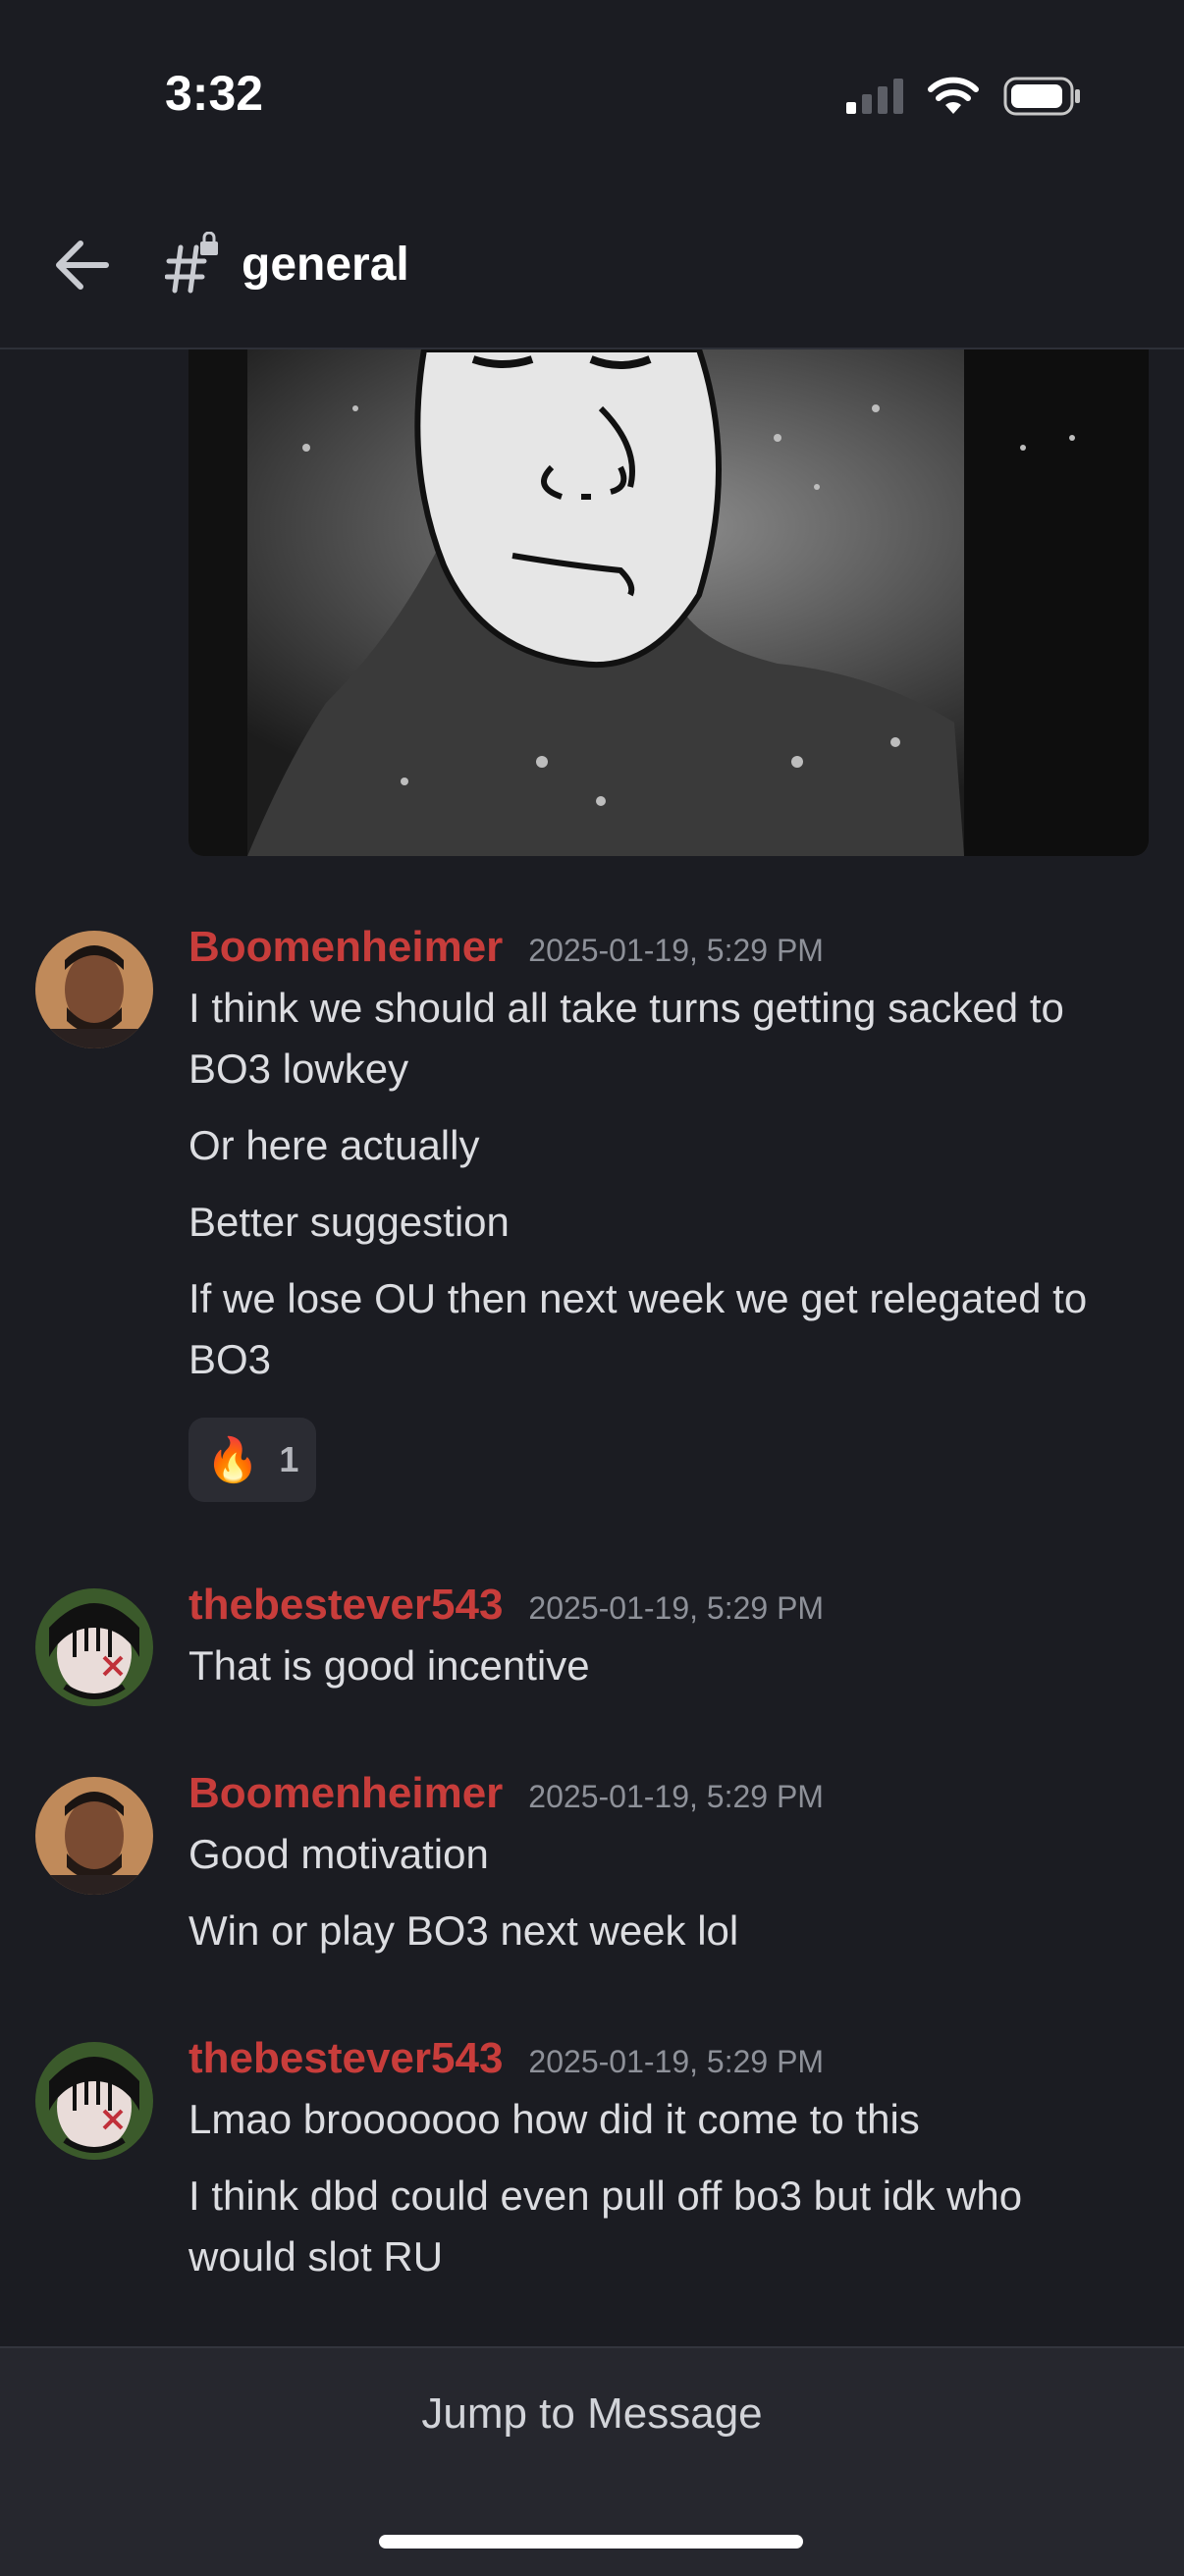 The height and width of the screenshot is (2576, 1184). I want to click on message-text: Good motivation, so click(659, 1854).